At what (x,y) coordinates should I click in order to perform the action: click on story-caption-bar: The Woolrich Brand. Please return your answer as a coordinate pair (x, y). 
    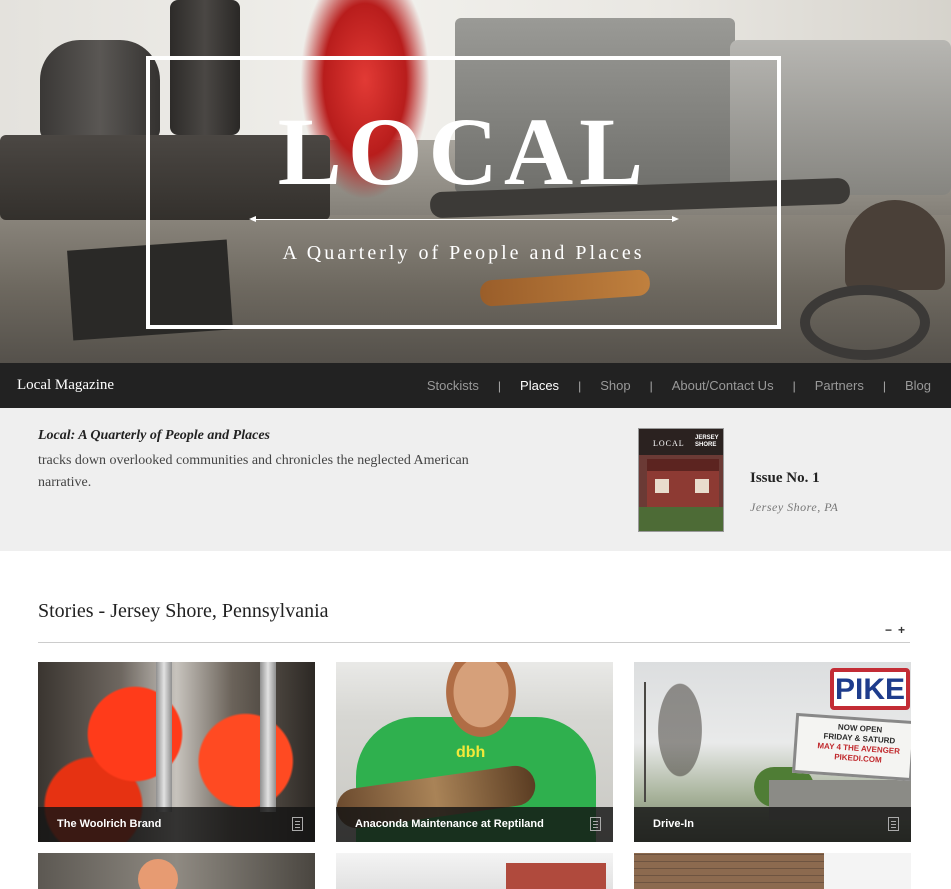
    Looking at the image, I should click on (176, 824).